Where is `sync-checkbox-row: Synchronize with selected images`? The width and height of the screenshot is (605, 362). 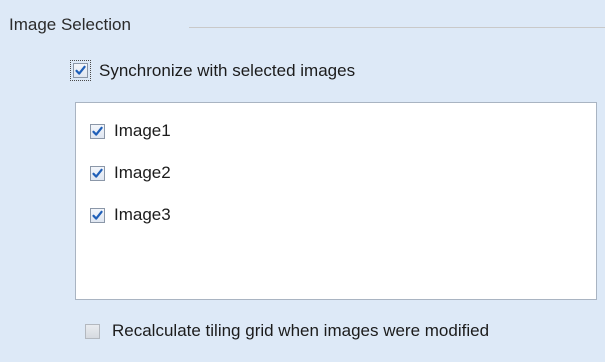 sync-checkbox-row: Synchronize with selected images is located at coordinates (212, 70).